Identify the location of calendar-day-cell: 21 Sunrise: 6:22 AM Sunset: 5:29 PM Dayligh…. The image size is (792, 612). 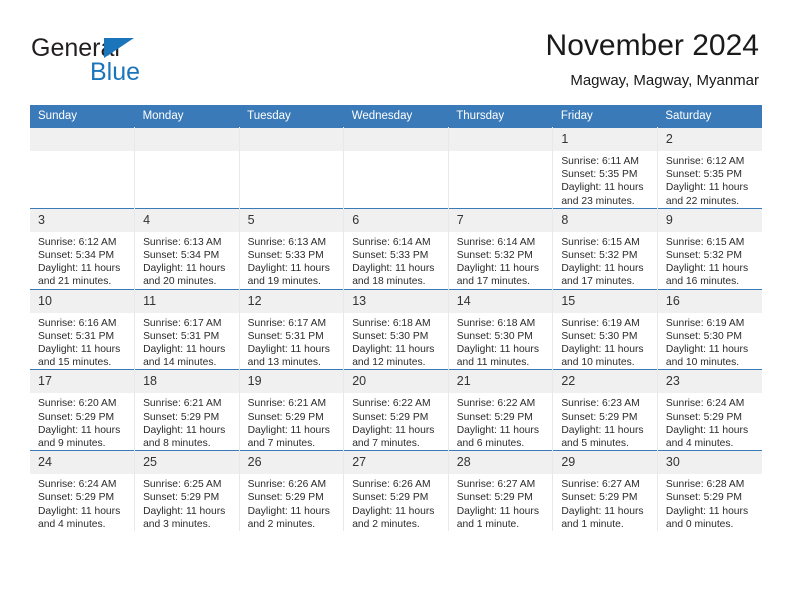
(500, 410).